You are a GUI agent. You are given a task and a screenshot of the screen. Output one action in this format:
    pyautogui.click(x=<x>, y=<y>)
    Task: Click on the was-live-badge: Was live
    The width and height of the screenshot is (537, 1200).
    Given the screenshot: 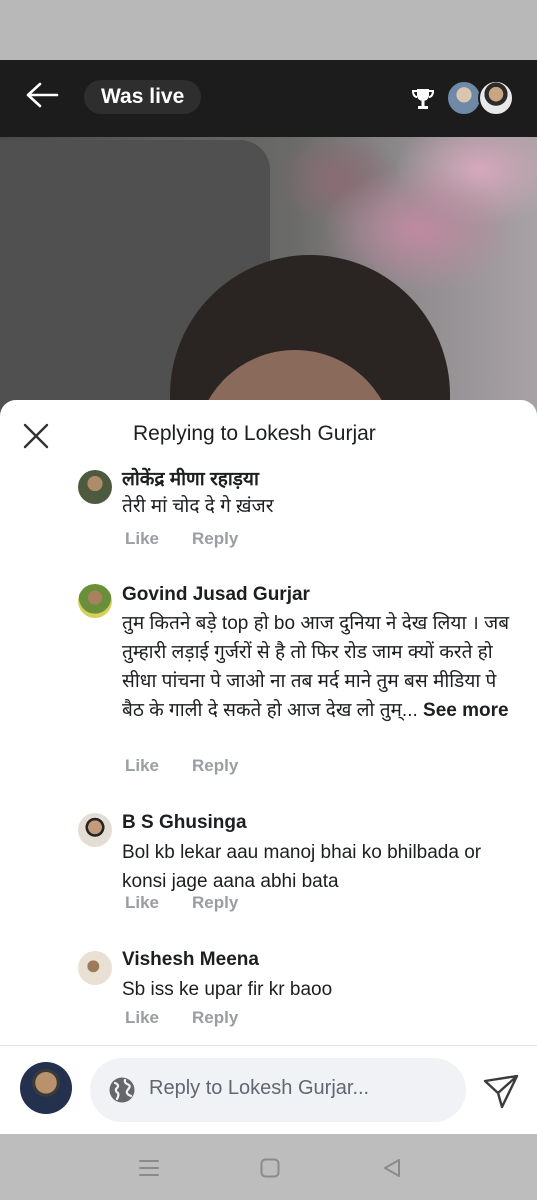 What is the action you would take?
    pyautogui.click(x=143, y=97)
    